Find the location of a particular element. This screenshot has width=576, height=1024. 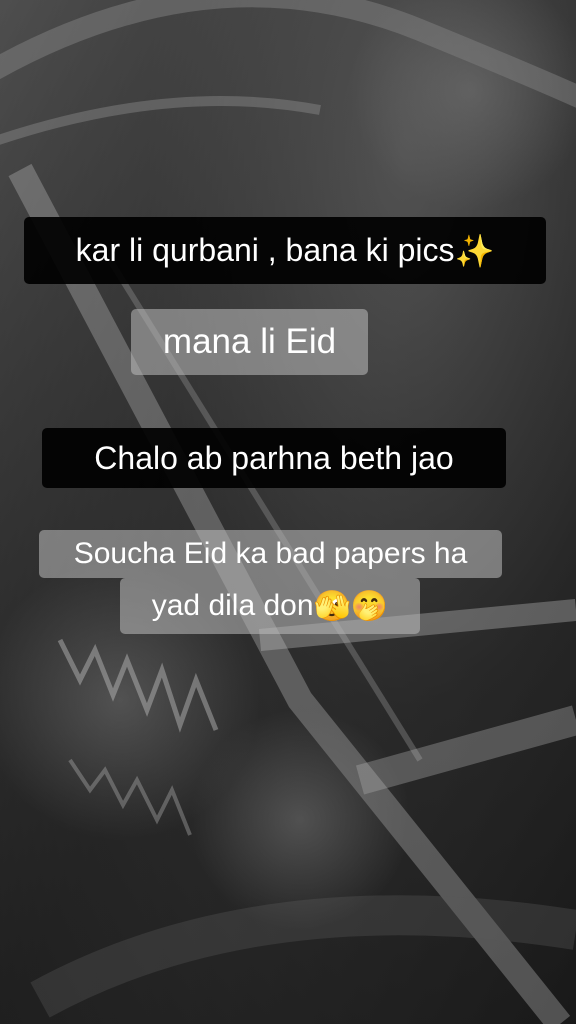

caption-3-text: Chalo ab parhna beth jao is located at coordinates (274, 457).